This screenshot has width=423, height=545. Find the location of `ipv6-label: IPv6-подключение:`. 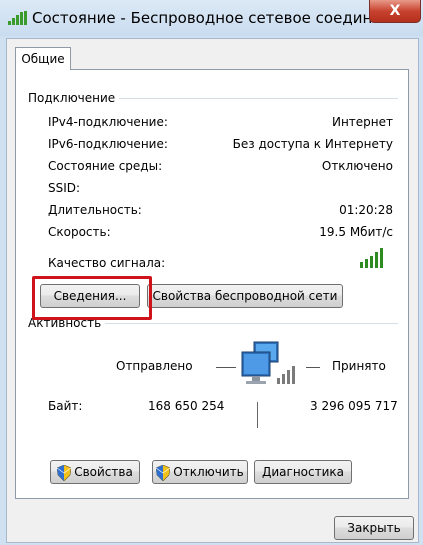

ipv6-label: IPv6-подключение: is located at coordinates (108, 144).